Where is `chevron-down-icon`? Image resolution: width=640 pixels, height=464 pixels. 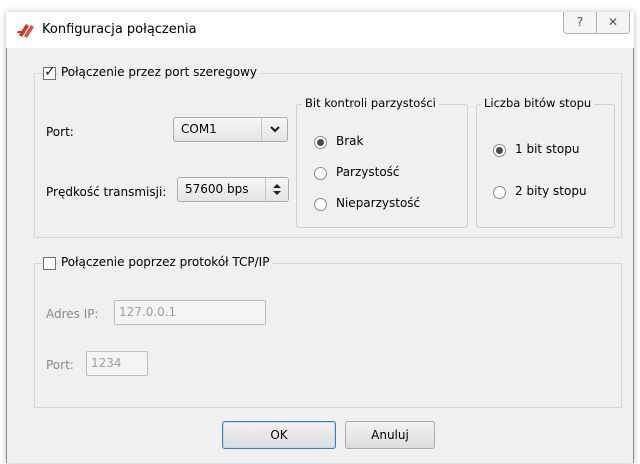 chevron-down-icon is located at coordinates (274, 129).